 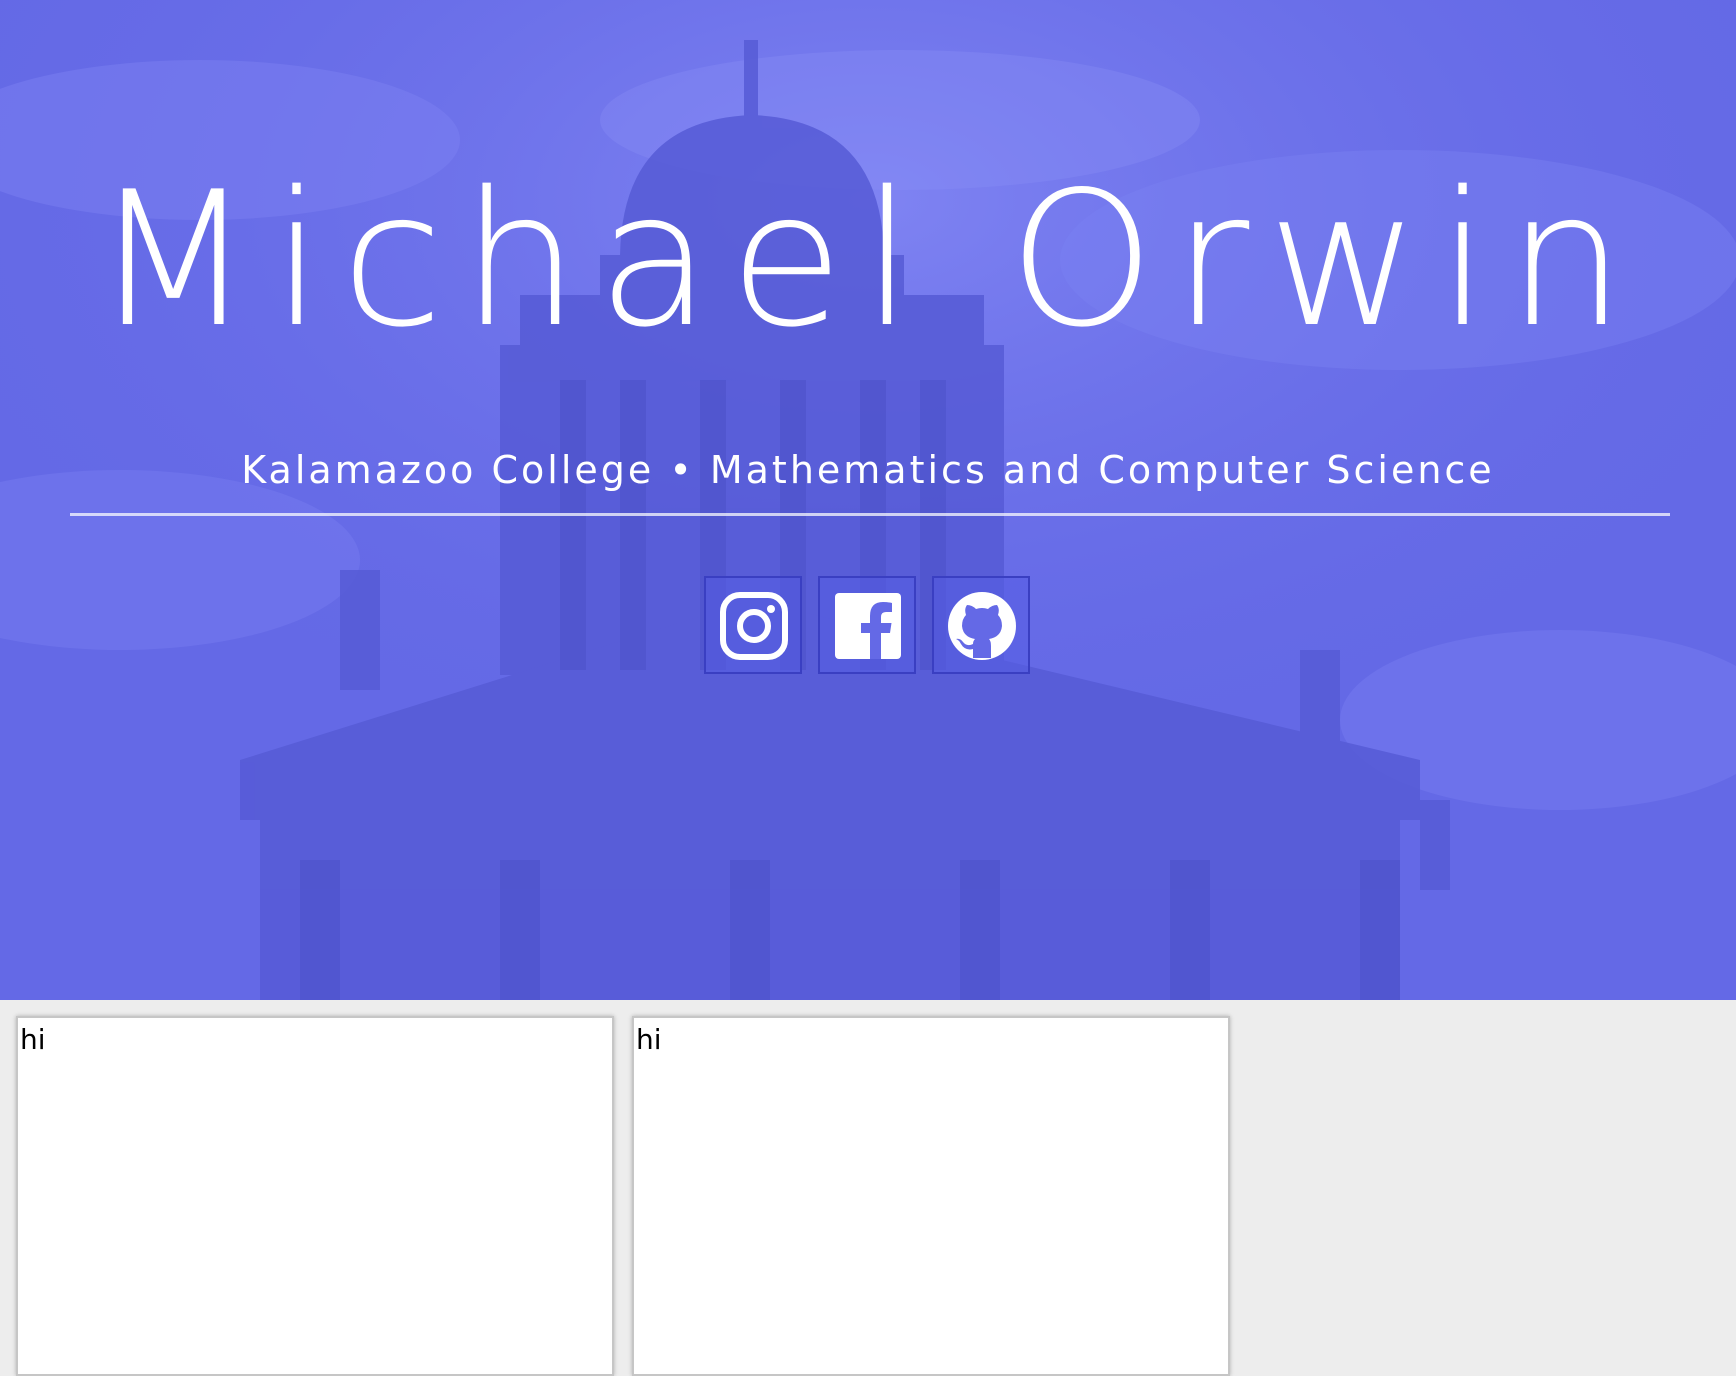 I want to click on facebook-icon, so click(x=868, y=626).